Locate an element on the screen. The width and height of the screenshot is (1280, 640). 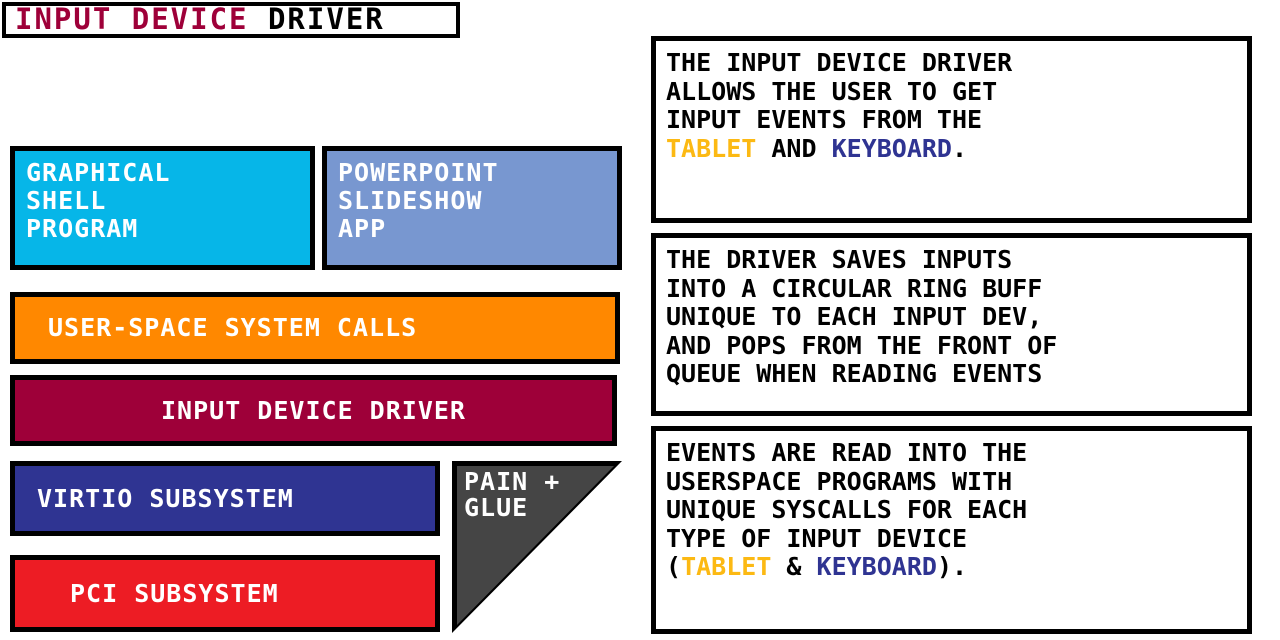
note-line: INTO A CIRCULAR RING BUFF is located at coordinates (956, 288).